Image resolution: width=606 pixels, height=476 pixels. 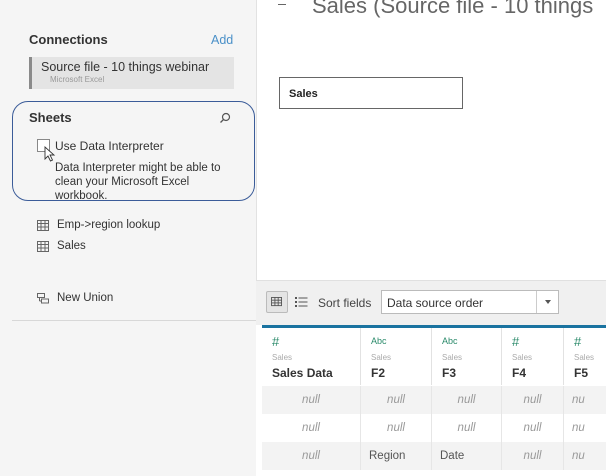 I want to click on table-row: null Region Date null nu, so click(x=434, y=456).